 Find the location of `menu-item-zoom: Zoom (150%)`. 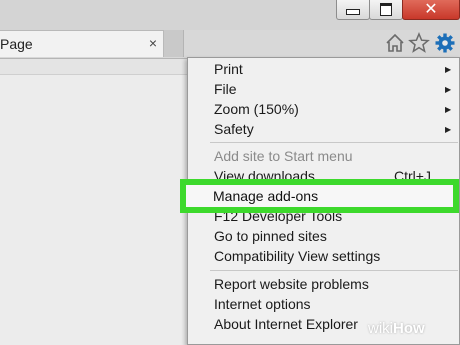

menu-item-zoom: Zoom (150%) is located at coordinates (256, 109).